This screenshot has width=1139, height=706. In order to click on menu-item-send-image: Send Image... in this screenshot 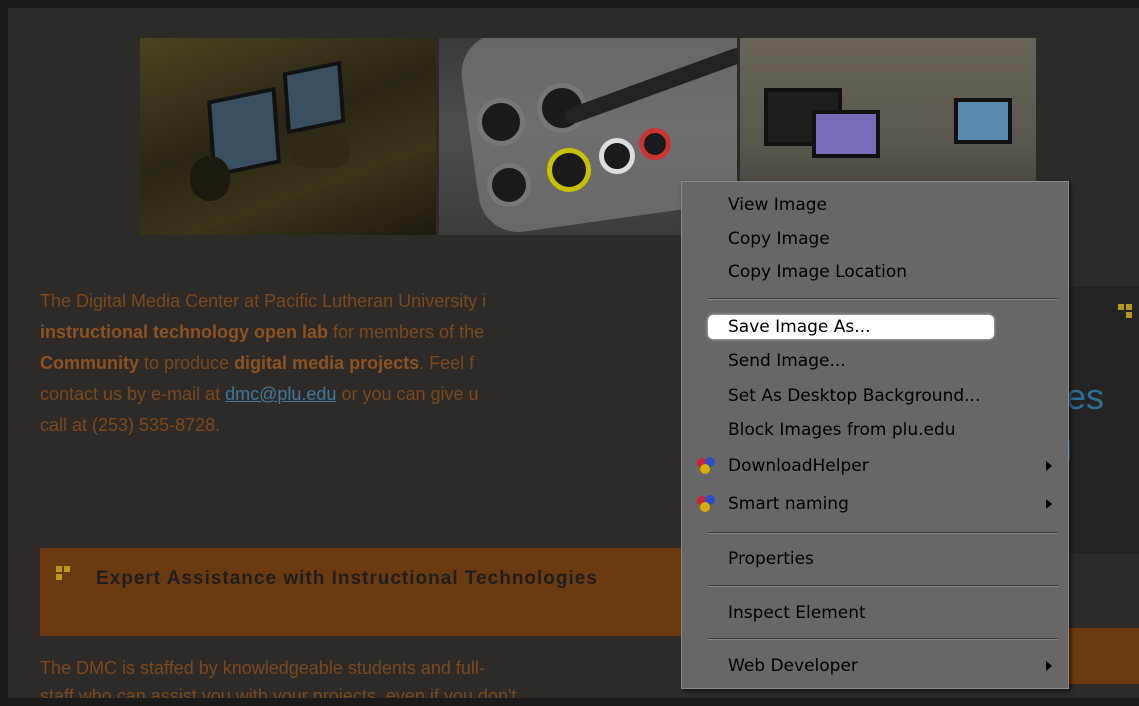, I will do `click(787, 361)`.